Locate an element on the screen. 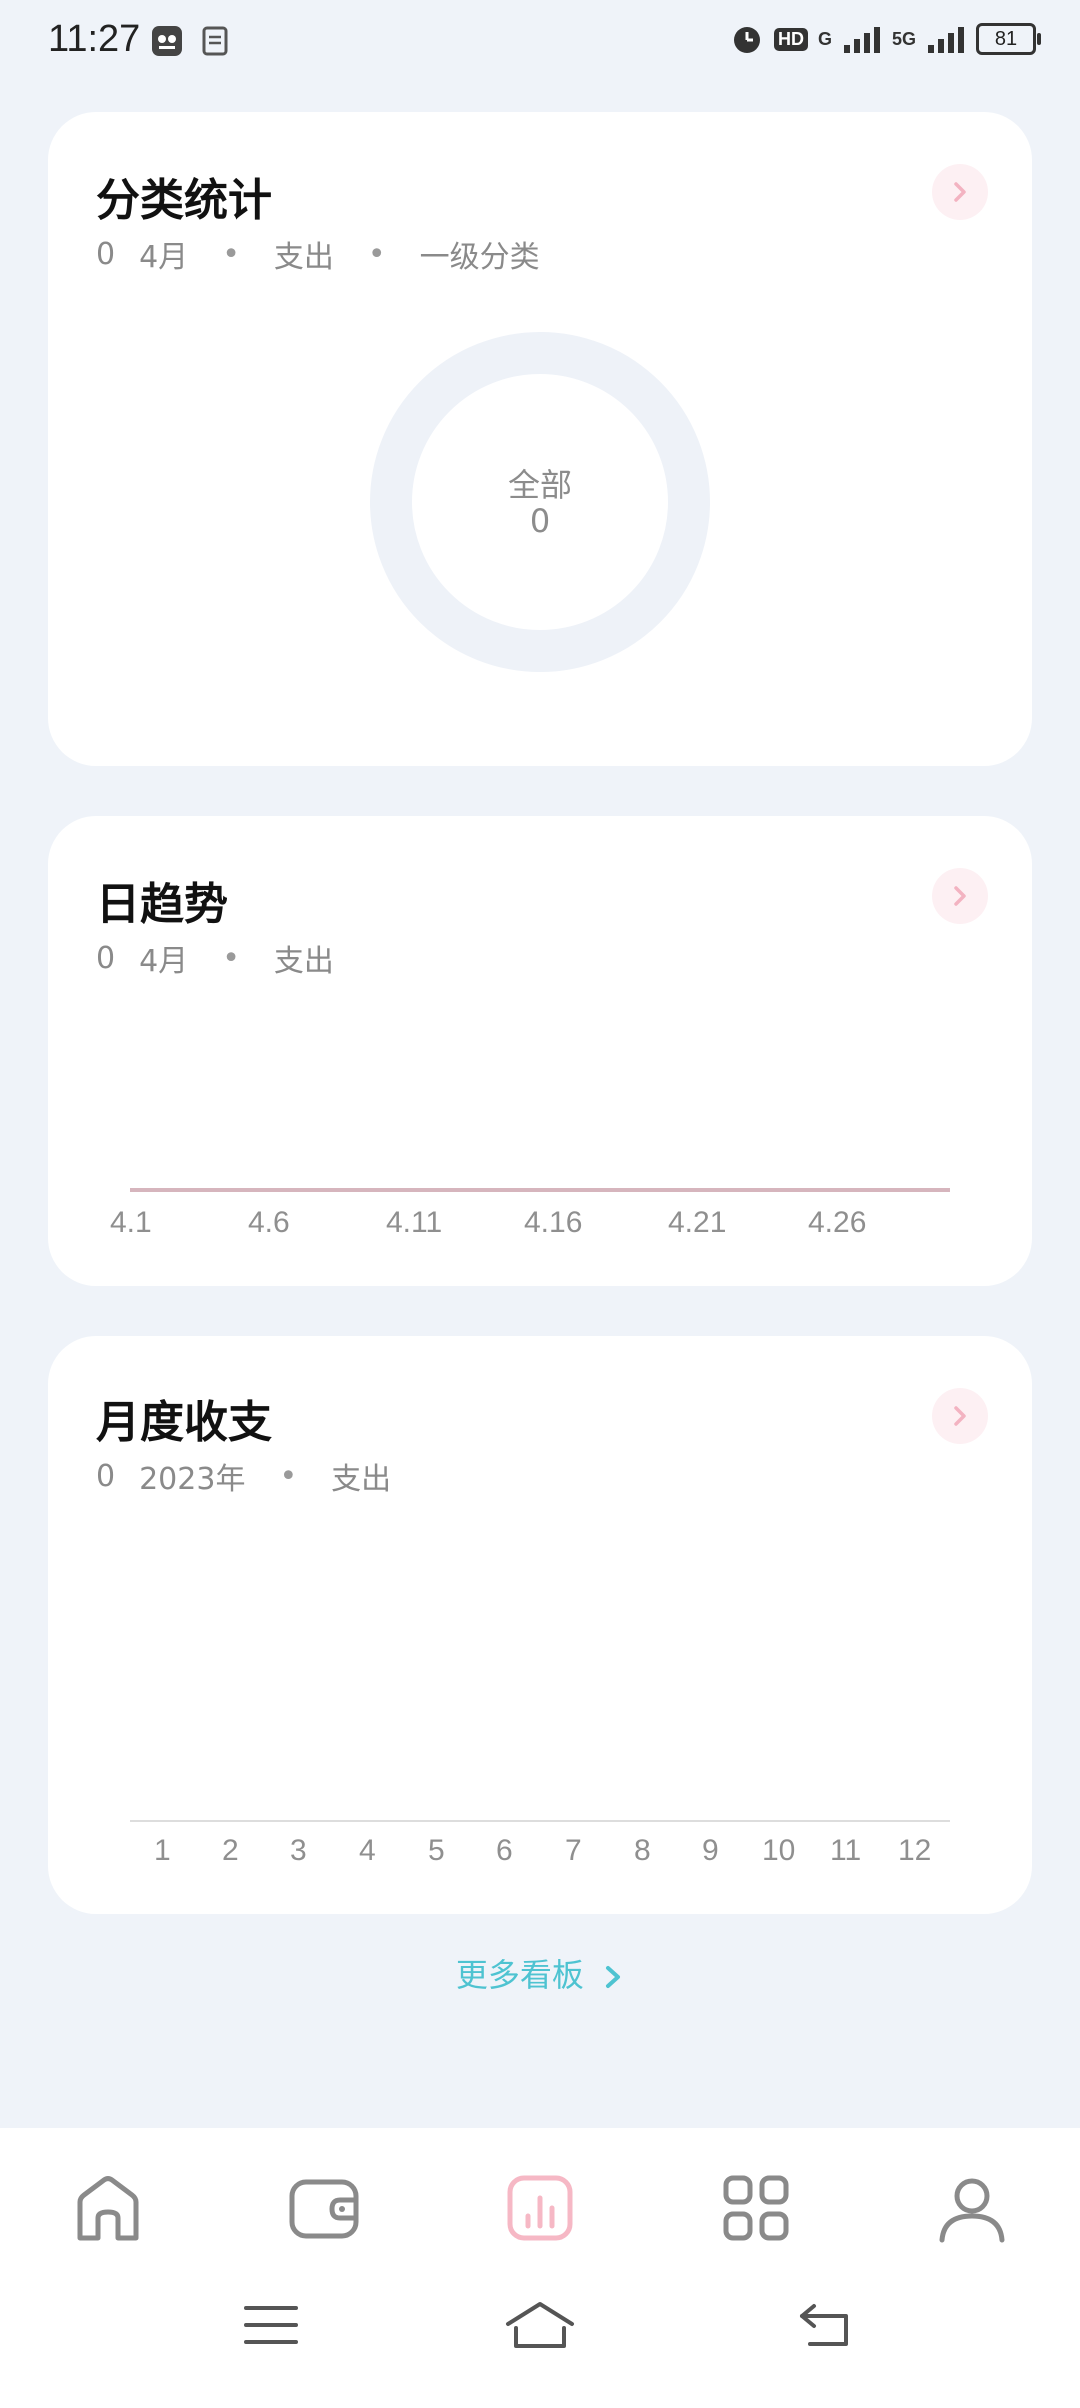 This screenshot has height=2408, width=1080. chart-icon is located at coordinates (540, 2208).